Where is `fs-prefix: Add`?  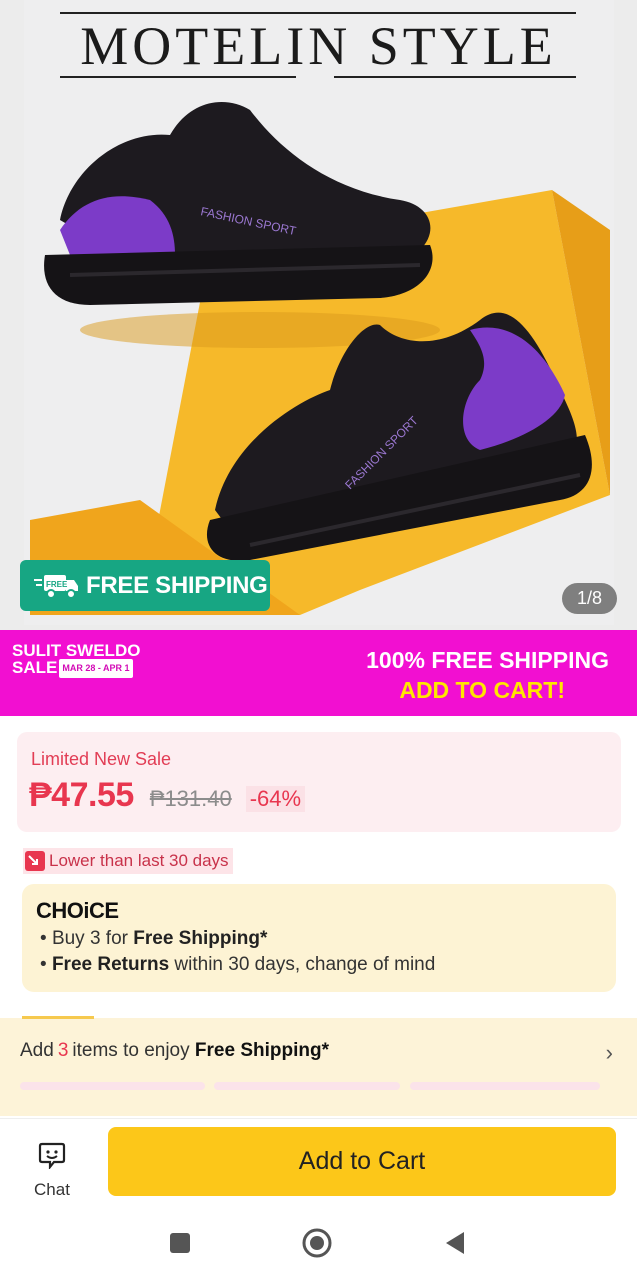
fs-prefix: Add is located at coordinates (37, 1050).